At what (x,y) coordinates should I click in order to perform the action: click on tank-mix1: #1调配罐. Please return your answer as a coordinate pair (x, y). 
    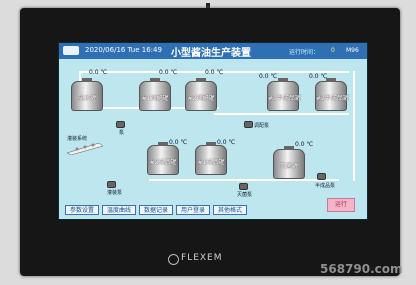
    Looking at the image, I should click on (155, 94).